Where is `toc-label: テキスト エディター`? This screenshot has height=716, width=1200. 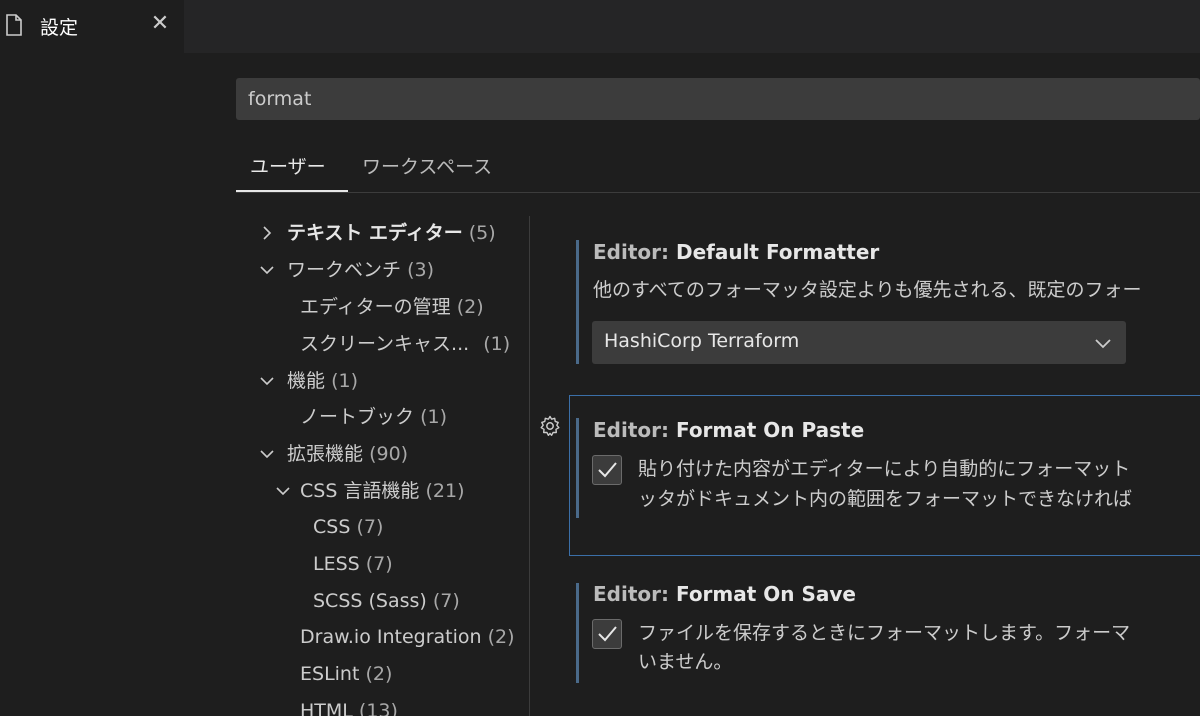 toc-label: テキスト エディター is located at coordinates (375, 233).